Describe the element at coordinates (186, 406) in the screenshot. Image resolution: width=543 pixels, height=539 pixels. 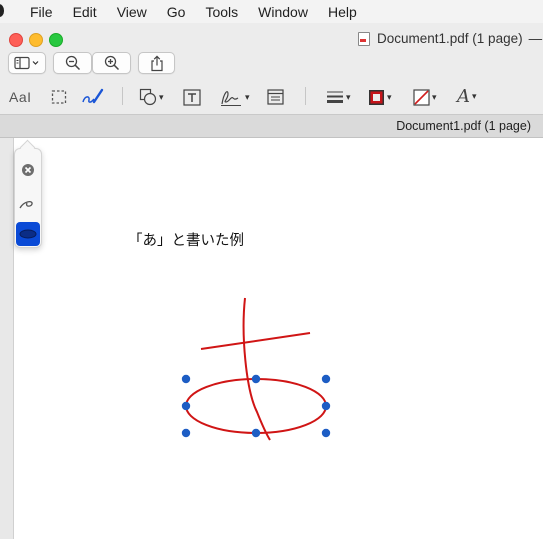
I see `handle-left` at that location.